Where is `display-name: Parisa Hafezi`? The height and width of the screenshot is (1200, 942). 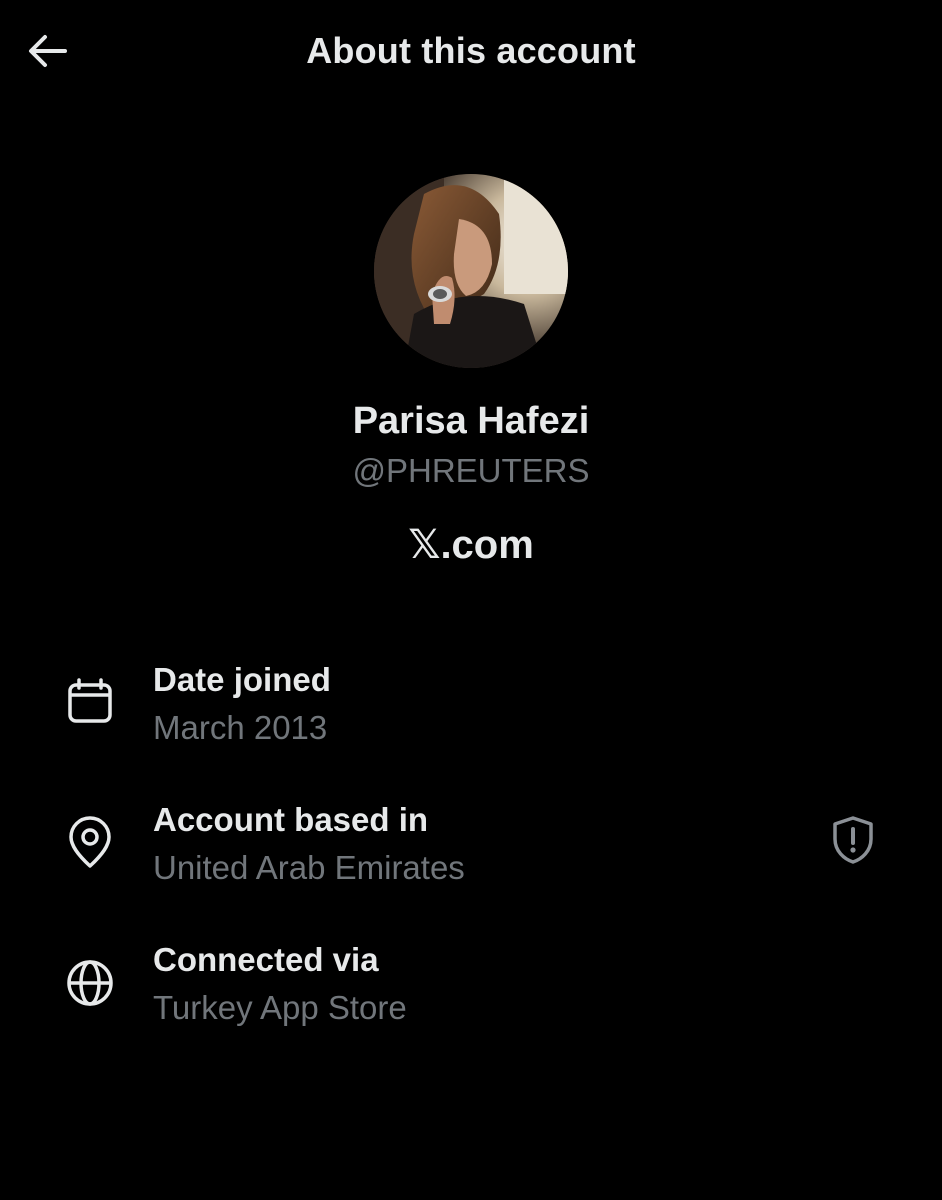 display-name: Parisa Hafezi is located at coordinates (471, 421).